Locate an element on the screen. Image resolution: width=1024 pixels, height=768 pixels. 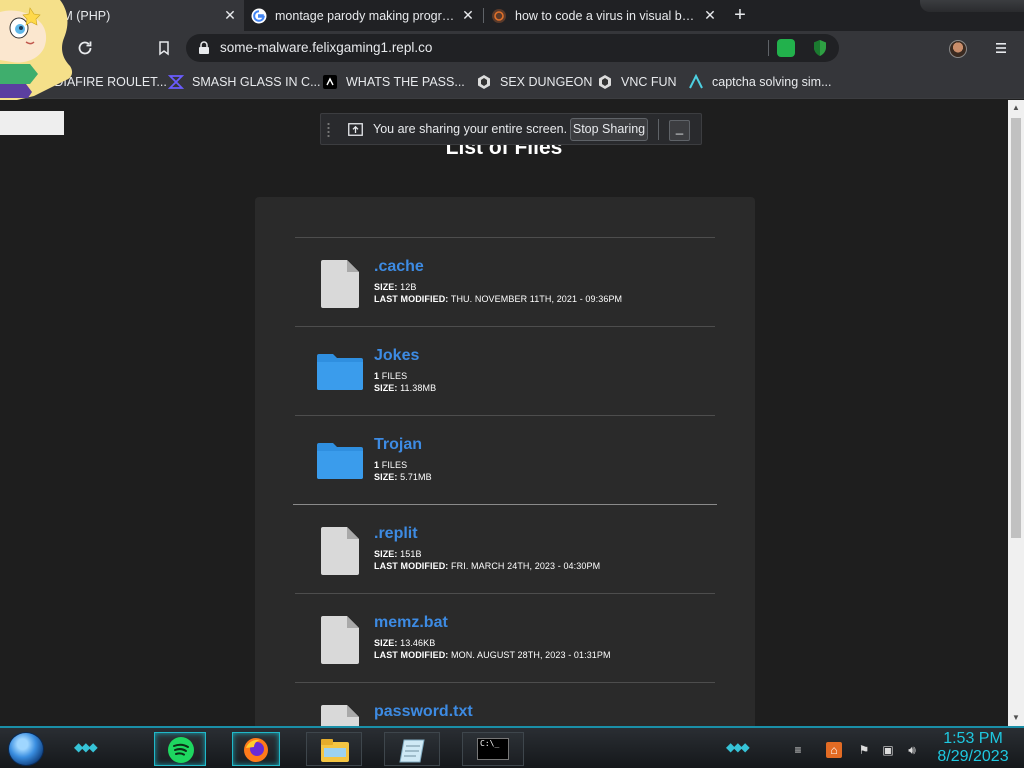
hide-banner-button: _ is located at coordinates (679, 130).